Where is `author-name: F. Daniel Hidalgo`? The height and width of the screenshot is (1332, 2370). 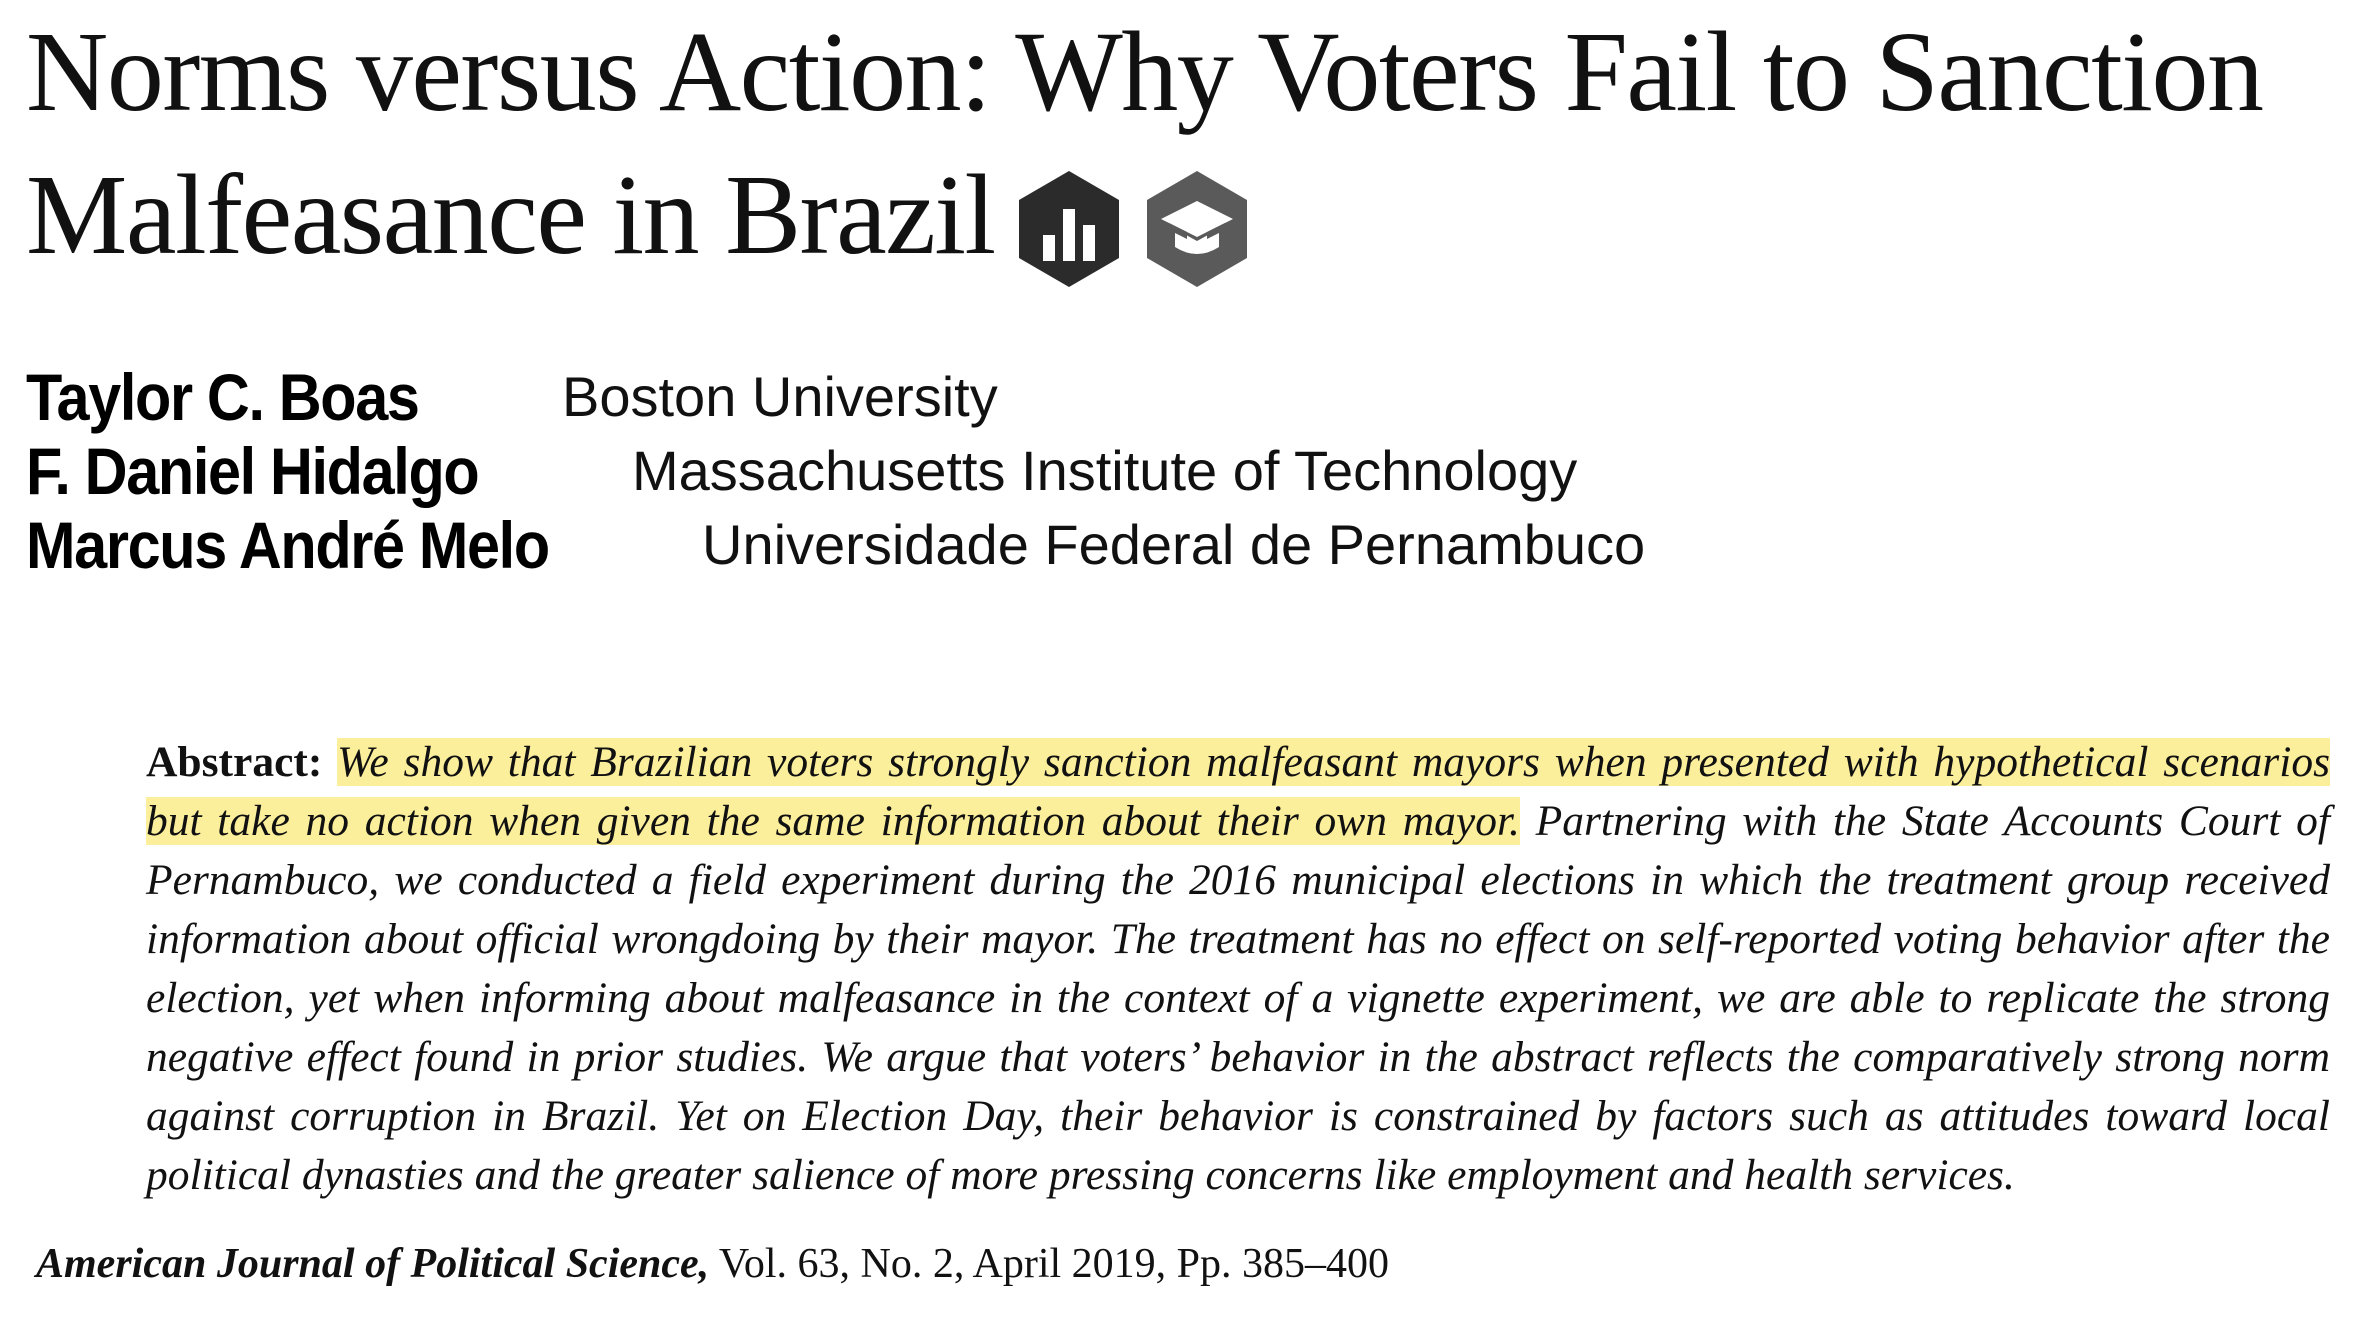
author-name: F. Daniel Hidalgo is located at coordinates (253, 471).